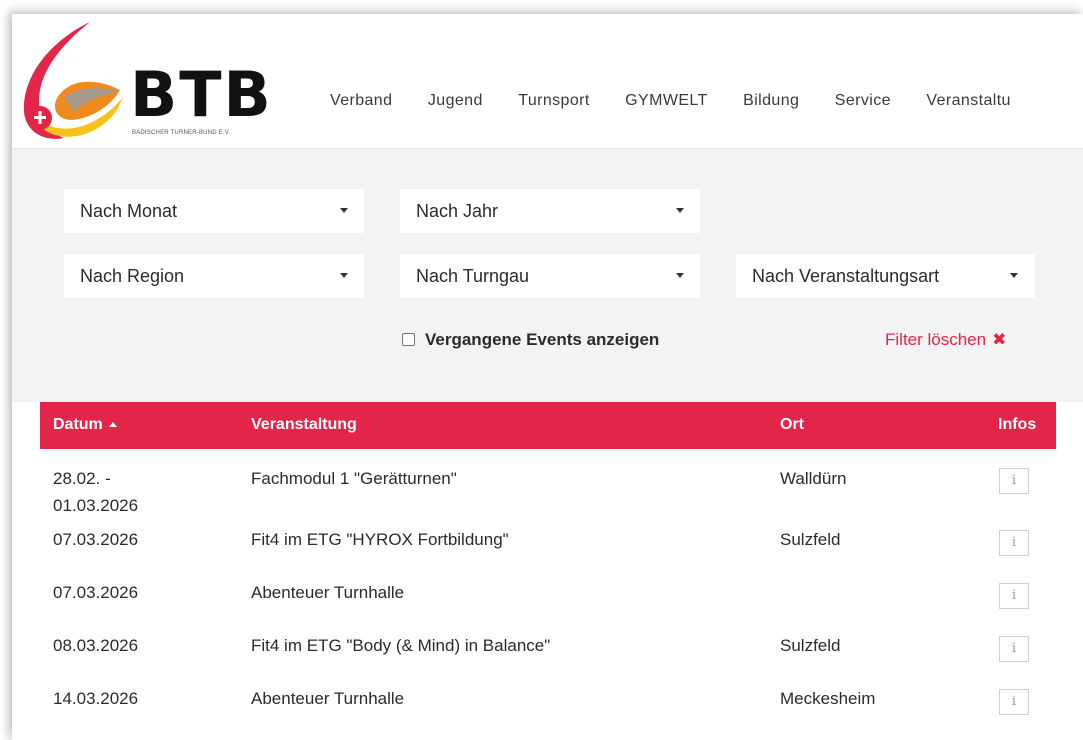 The image size is (1083, 740). Describe the element at coordinates (82, 478) in the screenshot. I see `row-date: 28.02. -` at that location.